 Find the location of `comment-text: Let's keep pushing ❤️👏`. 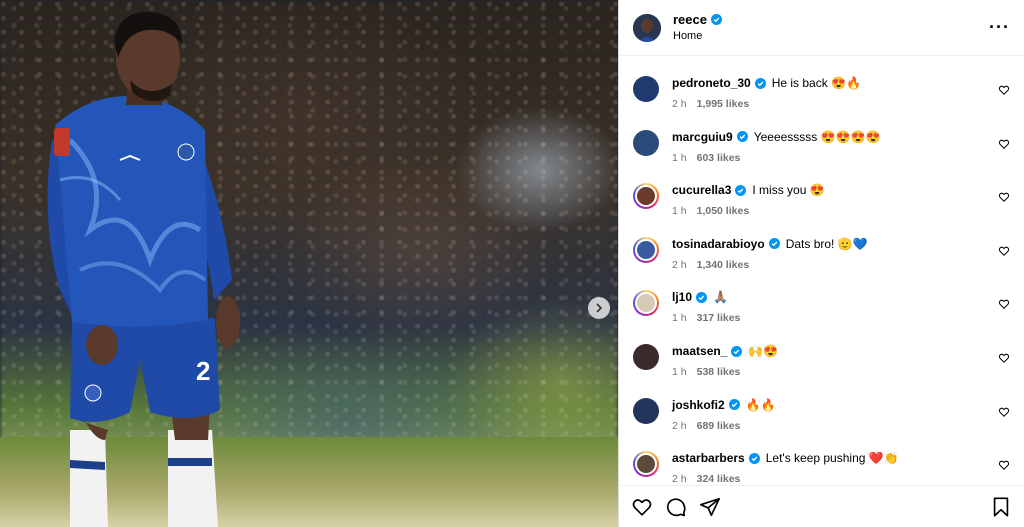

comment-text: Let's keep pushing ❤️👏 is located at coordinates (832, 458).